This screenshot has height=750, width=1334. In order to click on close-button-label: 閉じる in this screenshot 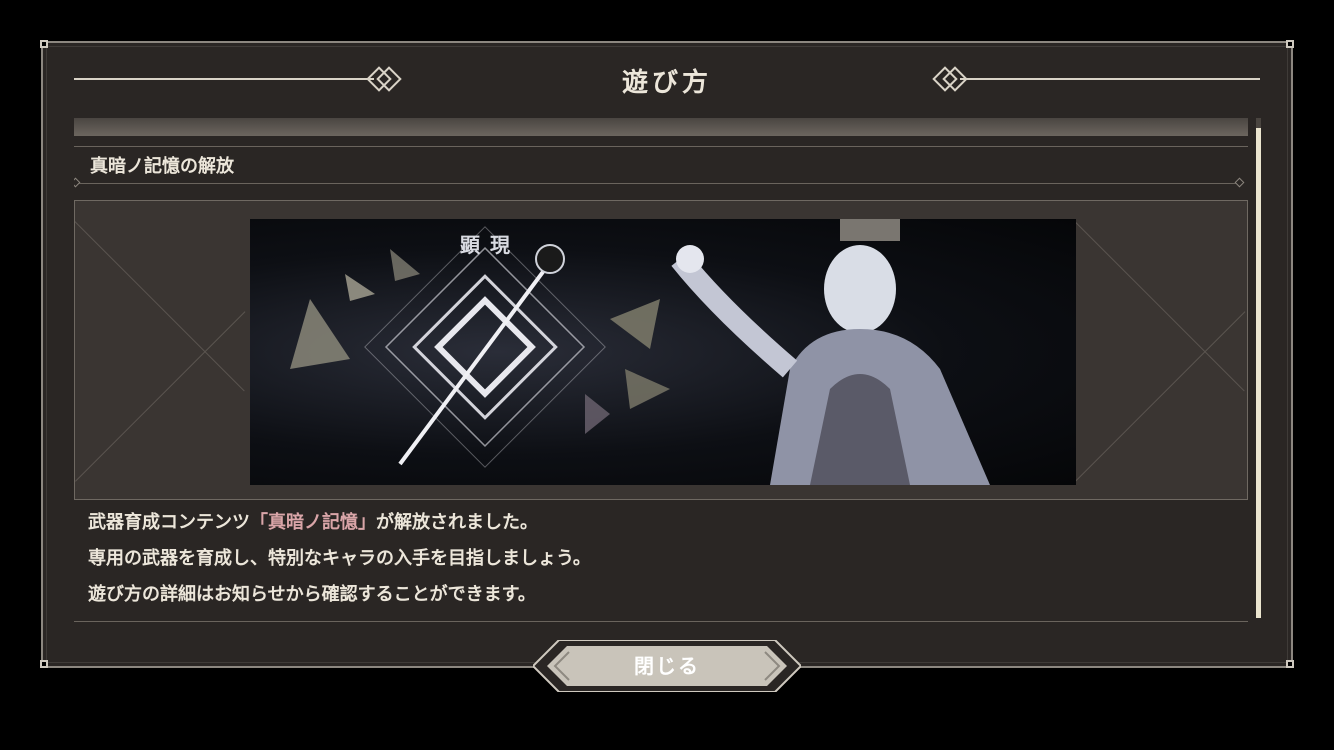, I will do `click(667, 666)`.